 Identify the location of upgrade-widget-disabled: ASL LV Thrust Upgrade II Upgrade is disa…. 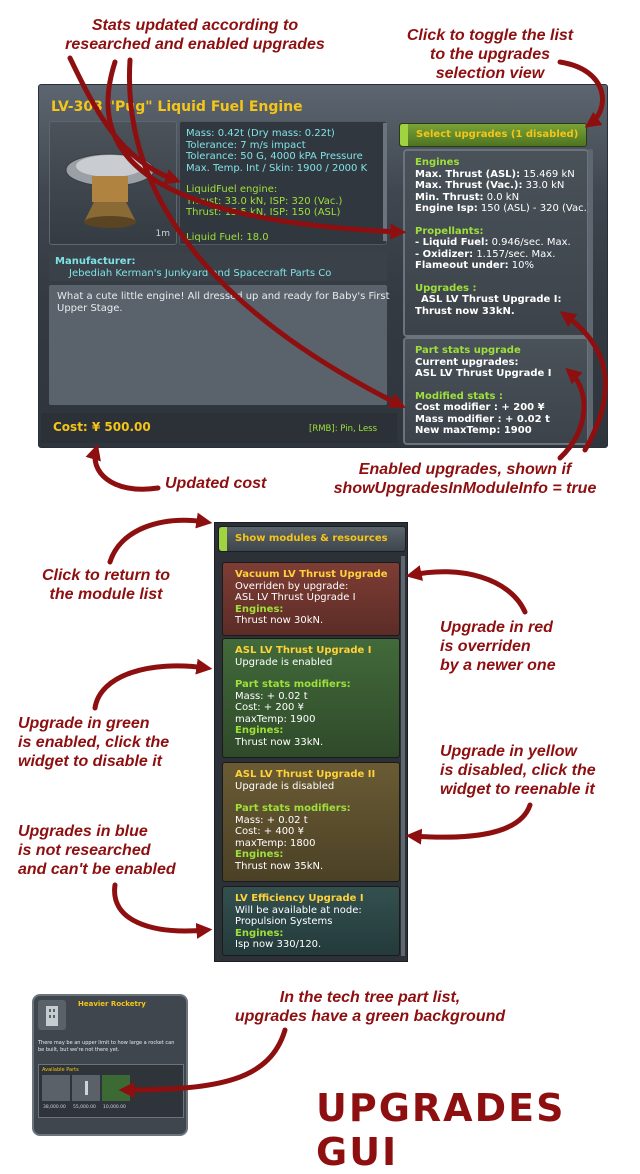
(311, 822).